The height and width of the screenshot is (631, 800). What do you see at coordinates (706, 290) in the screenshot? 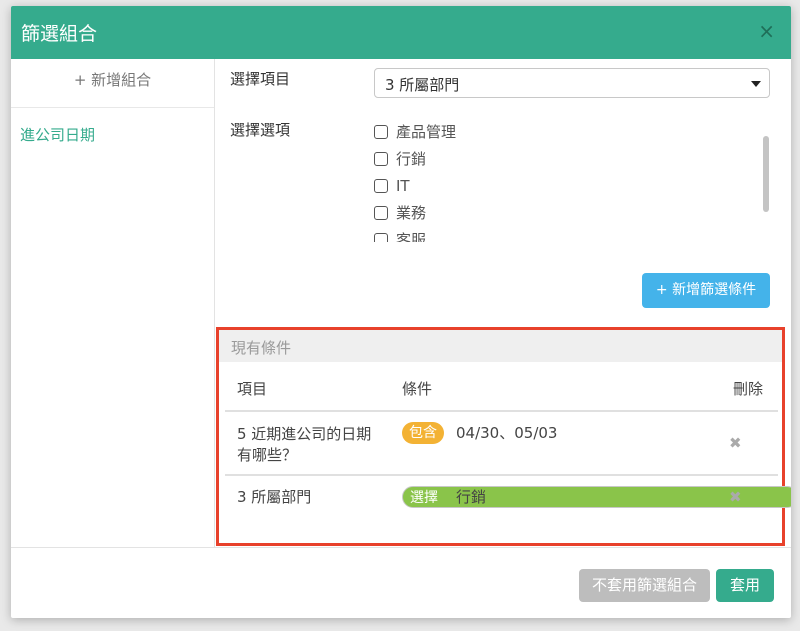
I see `add-condition-button: + 新增篩選條件` at bounding box center [706, 290].